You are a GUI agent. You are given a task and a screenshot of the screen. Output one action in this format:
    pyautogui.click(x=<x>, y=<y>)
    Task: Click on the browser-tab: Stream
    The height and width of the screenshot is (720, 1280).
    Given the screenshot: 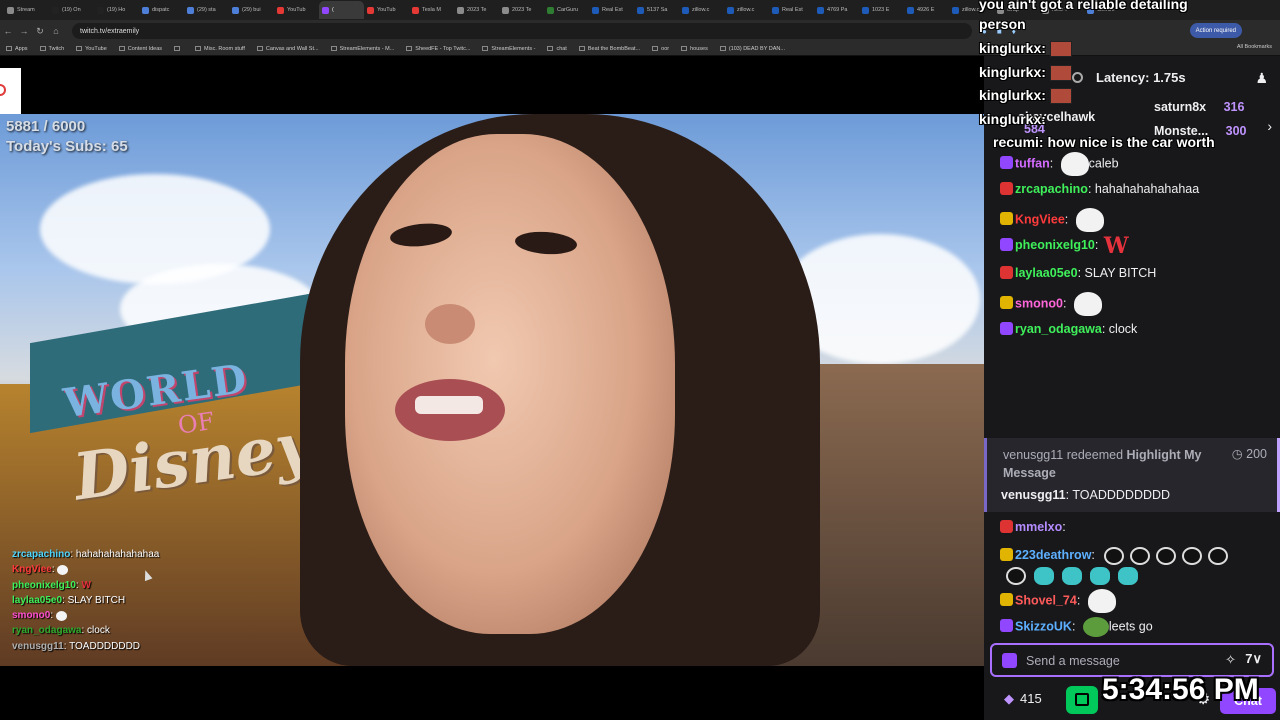 What is the action you would take?
    pyautogui.click(x=26, y=10)
    